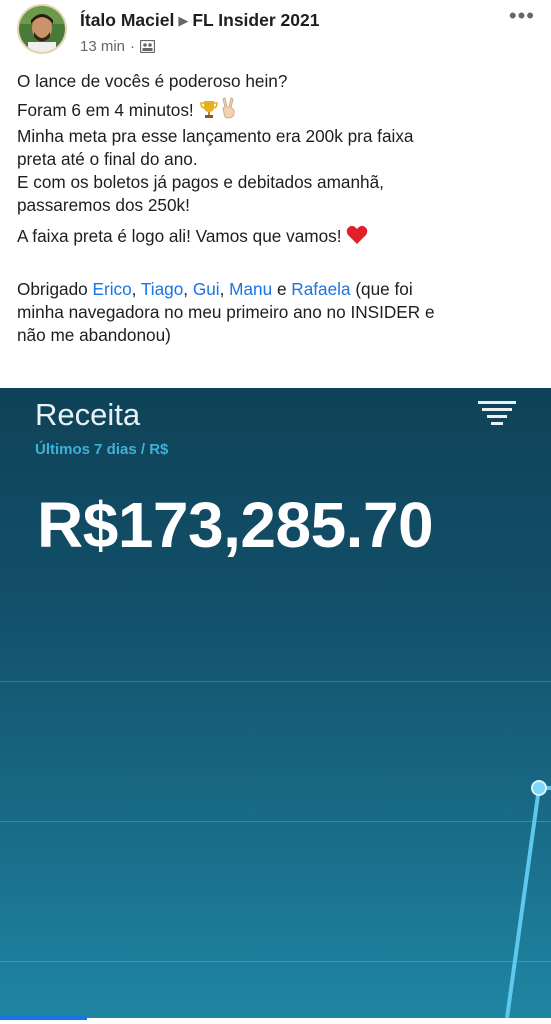  I want to click on post-time: 13 min, so click(102, 46).